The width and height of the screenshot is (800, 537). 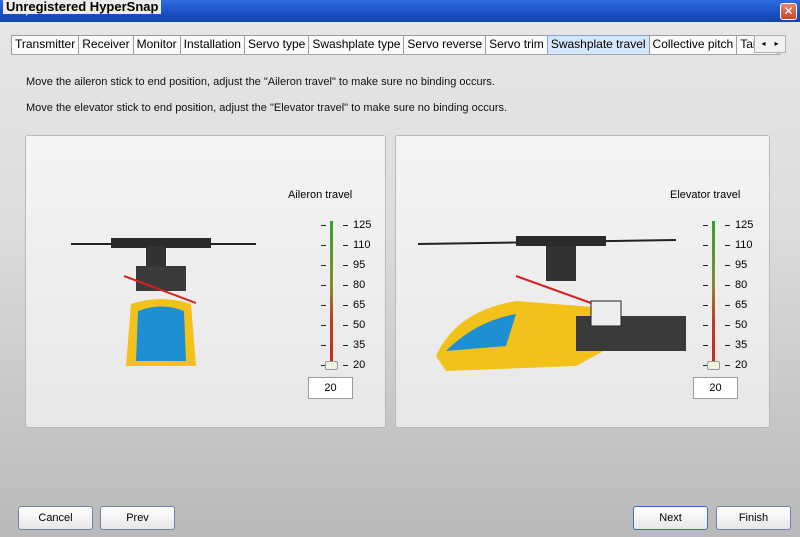 I want to click on close-icon: ✕, so click(x=788, y=11).